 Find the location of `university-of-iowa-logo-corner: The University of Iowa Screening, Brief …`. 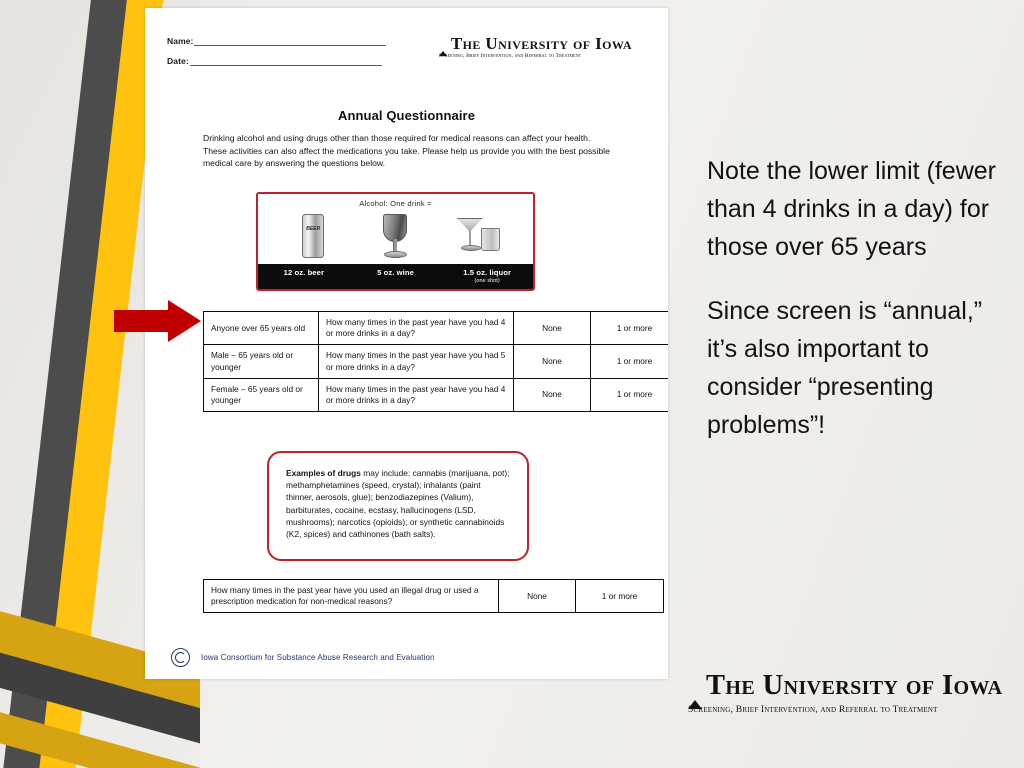

university-of-iowa-logo-corner: The University of Iowa Screening, Brief … is located at coordinates (845, 692).